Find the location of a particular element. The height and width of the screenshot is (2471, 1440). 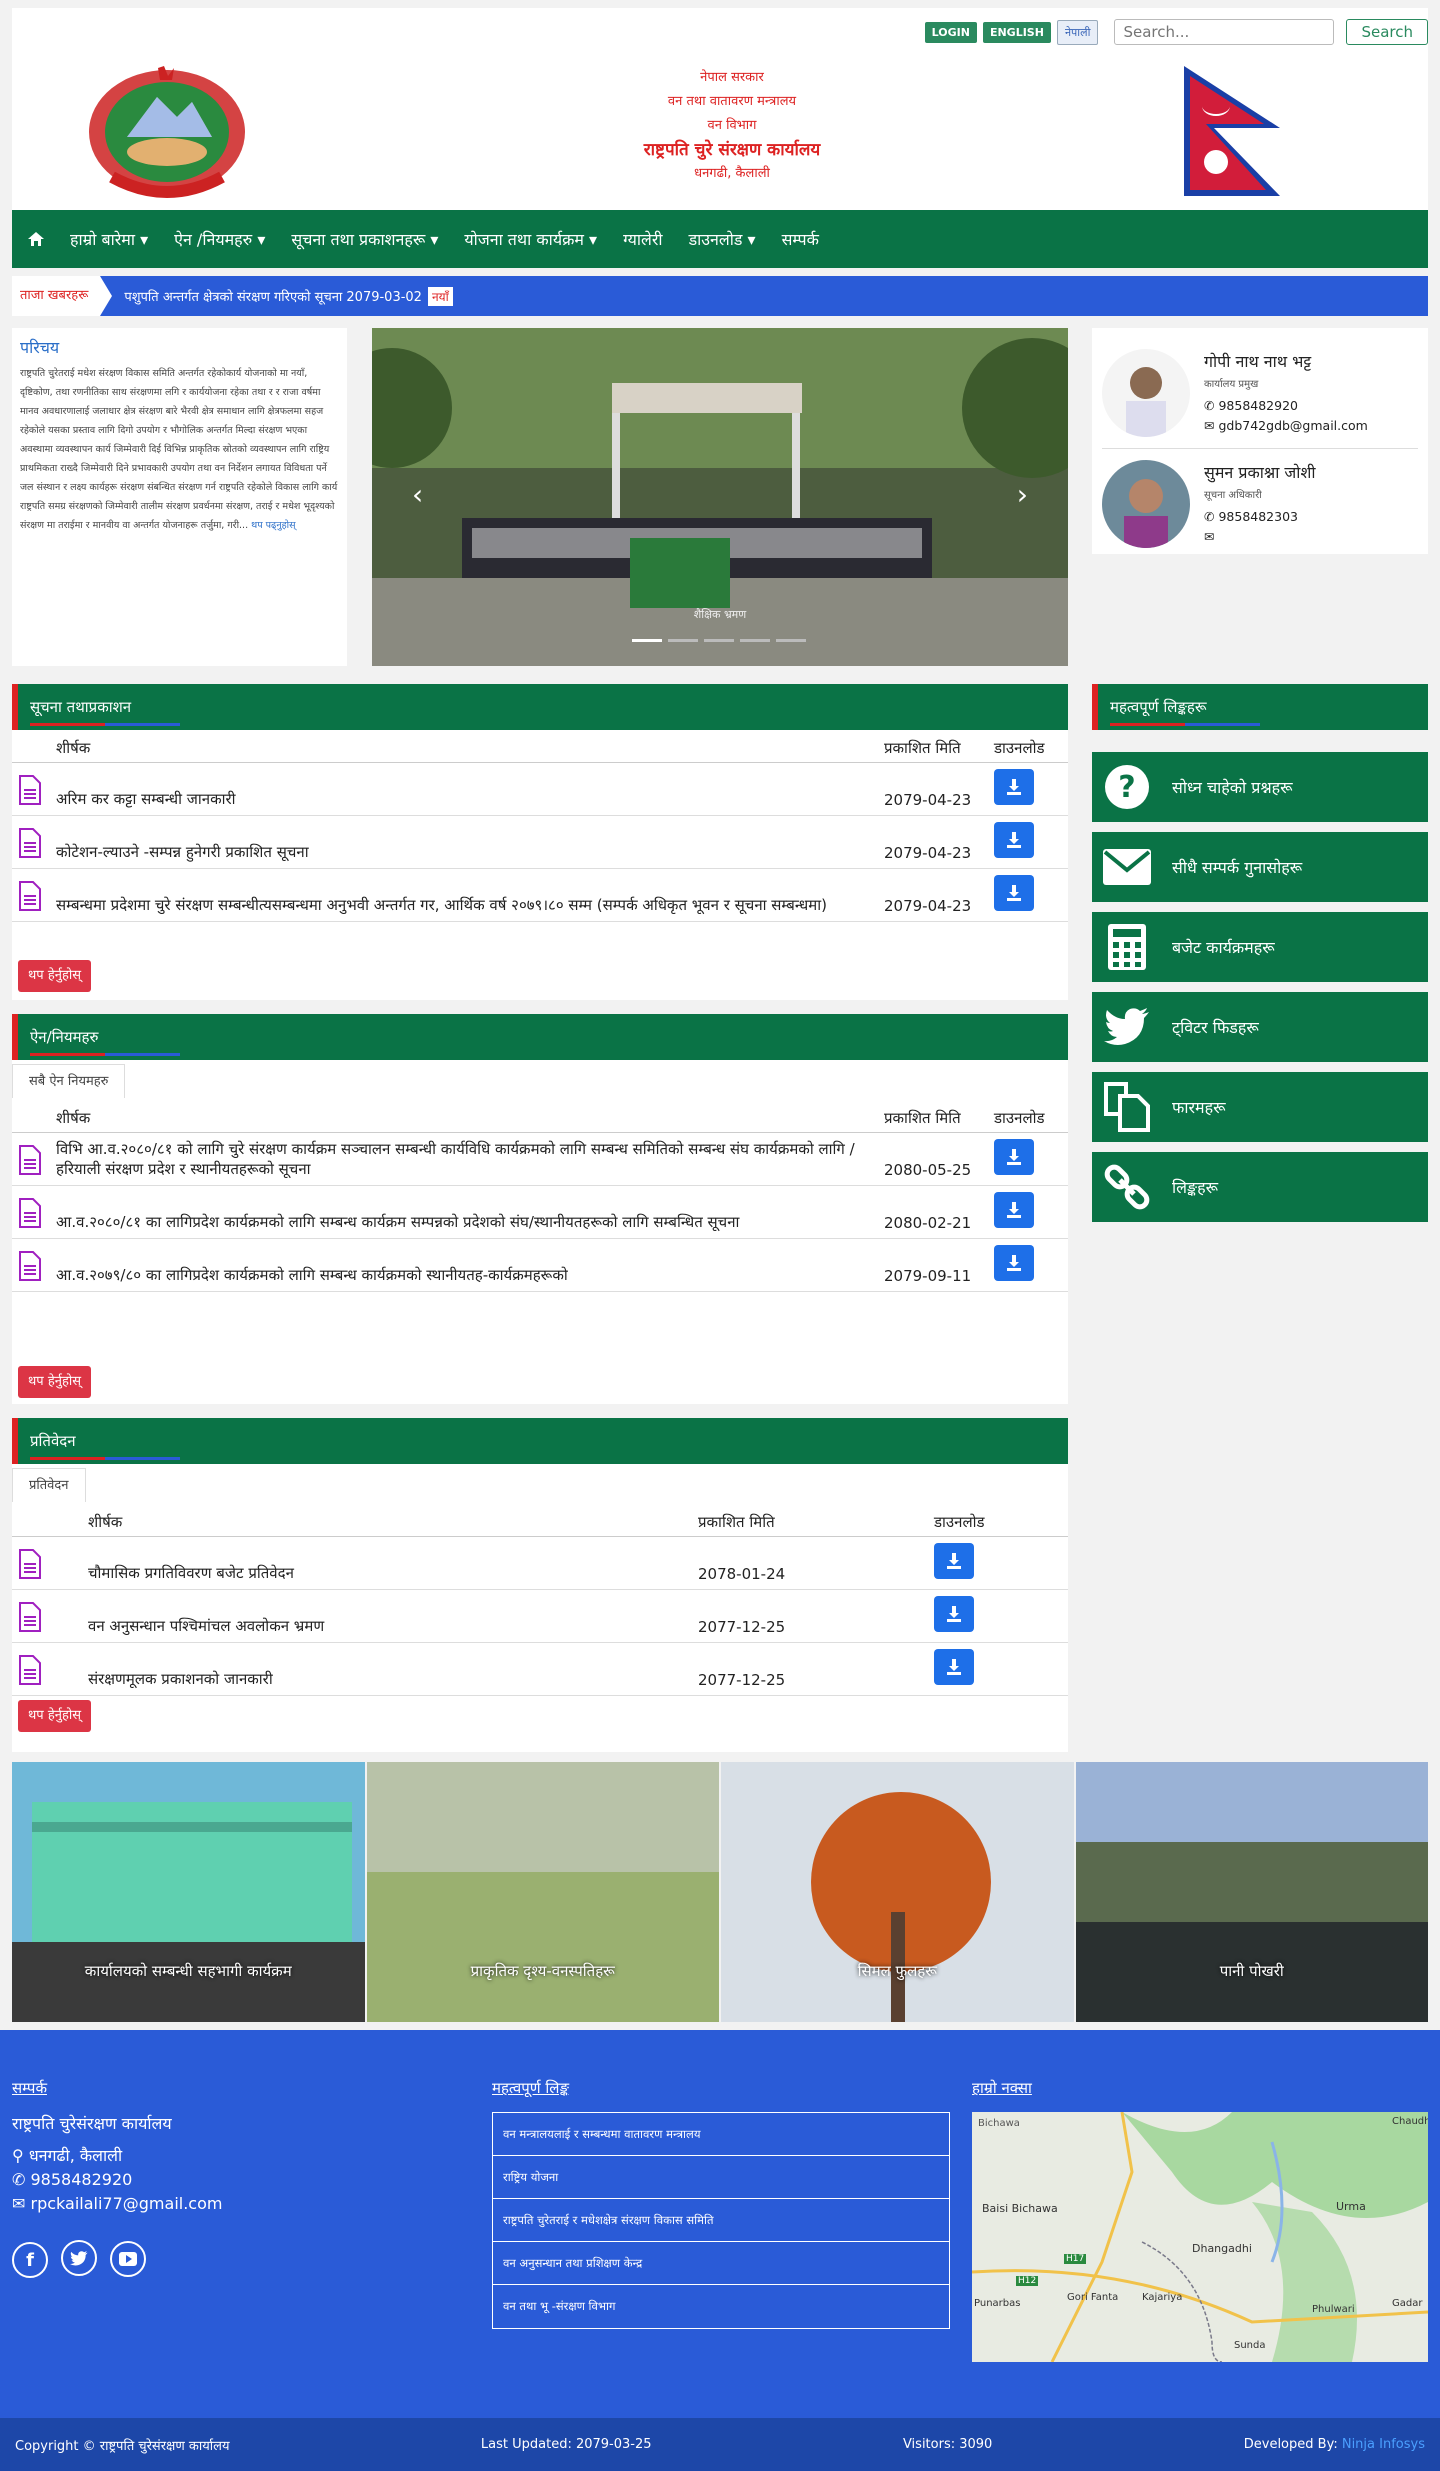

gallery-item: प्राकृतिक दृश्य-वनस्पतिहरू is located at coordinates (542, 1892).